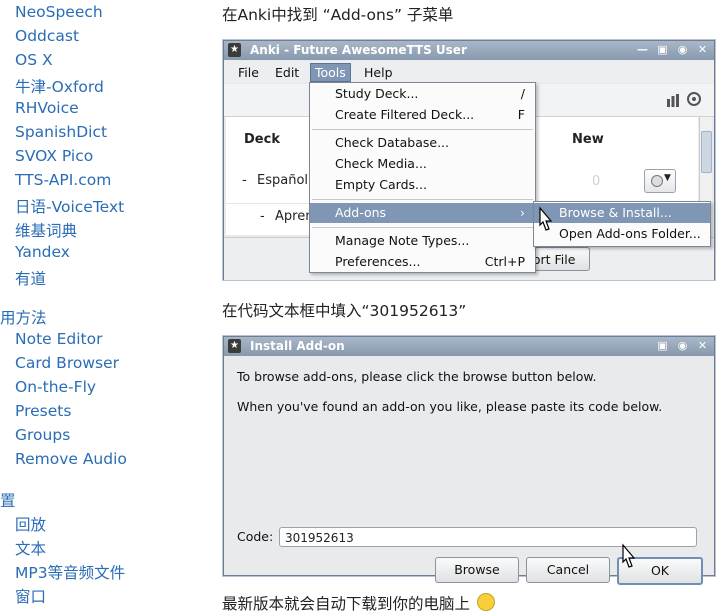 This screenshot has width=725, height=614. What do you see at coordinates (596, 181) in the screenshot?
I see `deck-new-count: 0` at bounding box center [596, 181].